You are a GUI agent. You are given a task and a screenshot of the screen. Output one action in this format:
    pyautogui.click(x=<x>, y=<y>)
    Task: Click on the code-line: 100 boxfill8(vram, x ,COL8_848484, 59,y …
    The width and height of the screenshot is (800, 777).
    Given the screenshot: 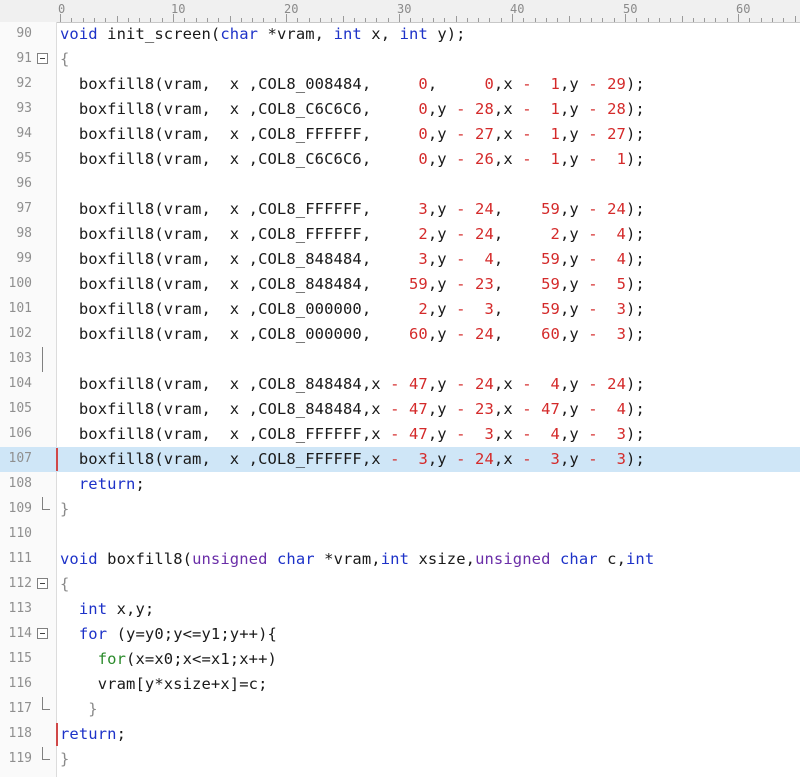 What is the action you would take?
    pyautogui.click(x=400, y=284)
    